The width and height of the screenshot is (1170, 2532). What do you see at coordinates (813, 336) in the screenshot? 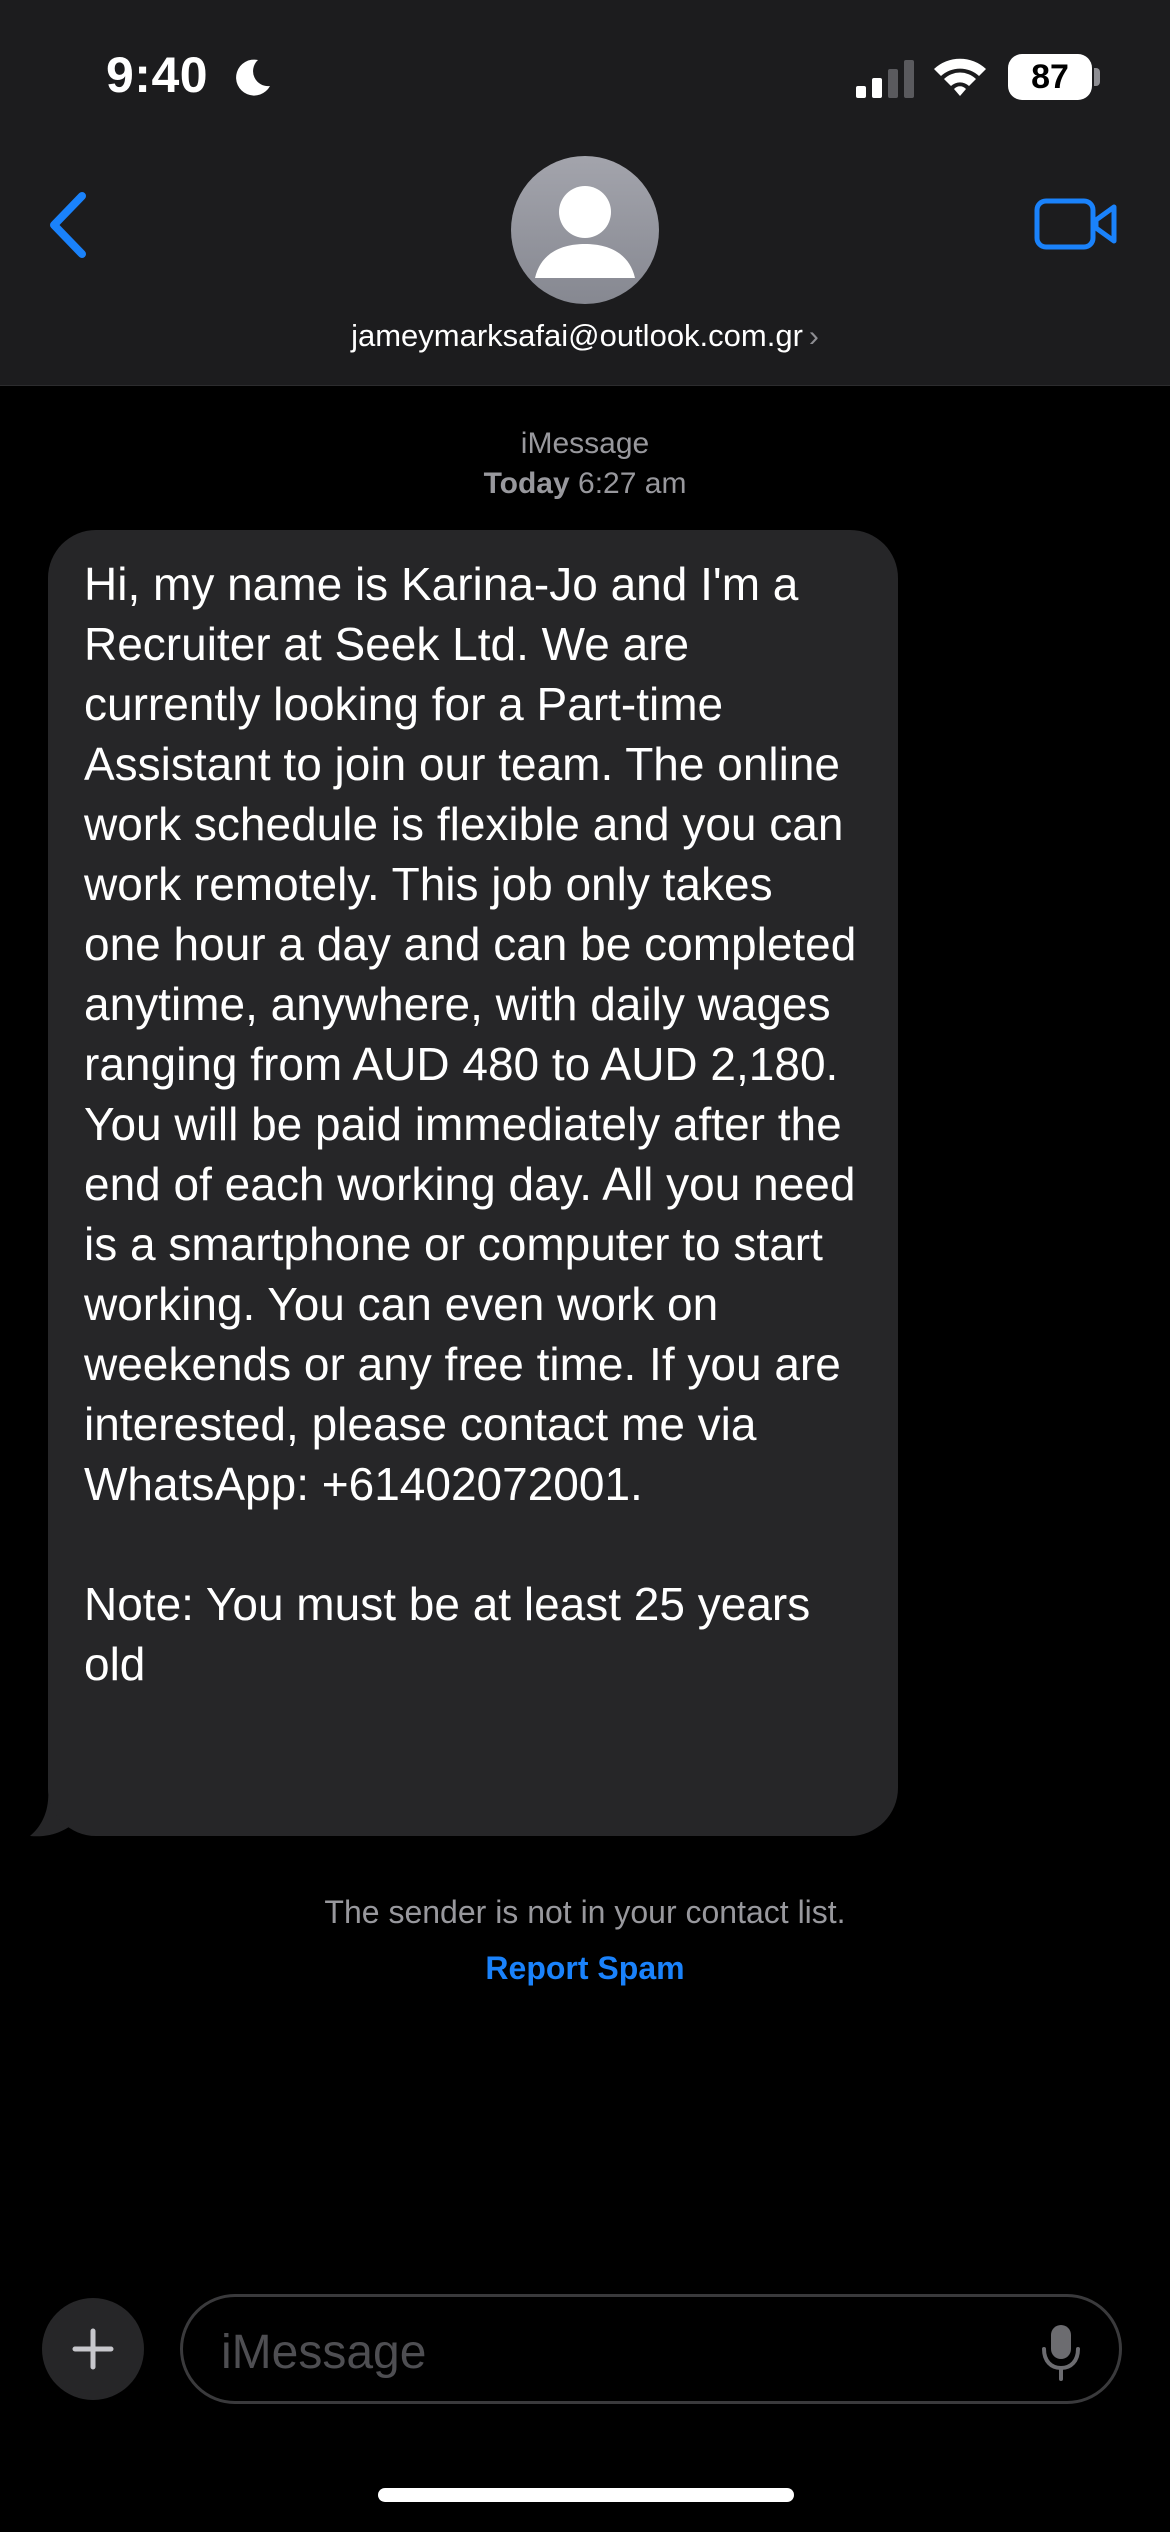
I see `chevron-right-icon: ›` at bounding box center [813, 336].